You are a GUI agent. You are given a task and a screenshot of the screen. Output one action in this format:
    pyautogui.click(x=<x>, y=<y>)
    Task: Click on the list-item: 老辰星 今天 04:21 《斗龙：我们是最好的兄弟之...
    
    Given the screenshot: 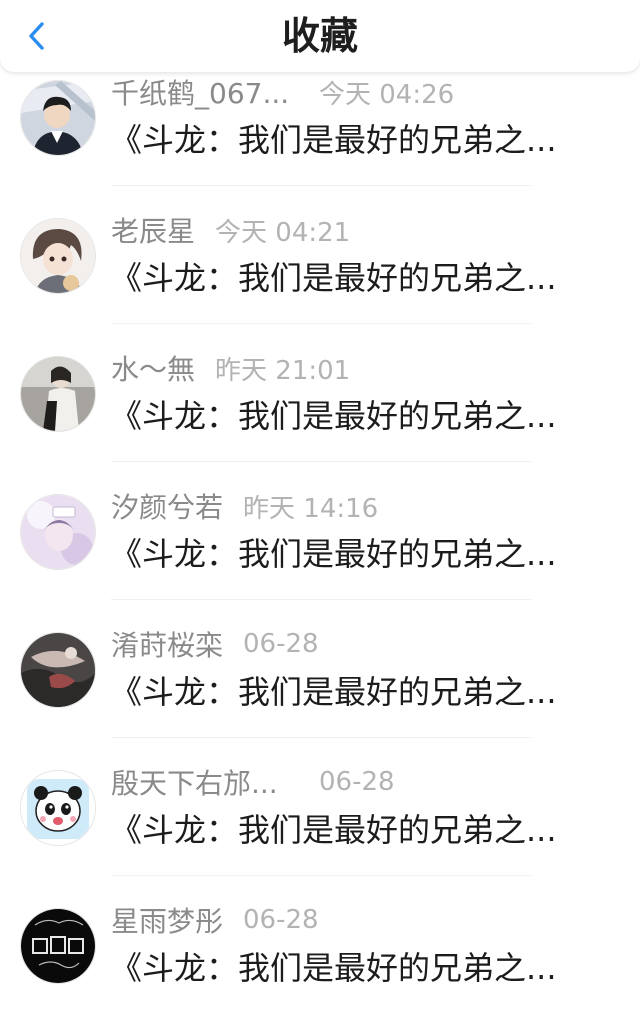 What is the action you would take?
    pyautogui.click(x=320, y=267)
    